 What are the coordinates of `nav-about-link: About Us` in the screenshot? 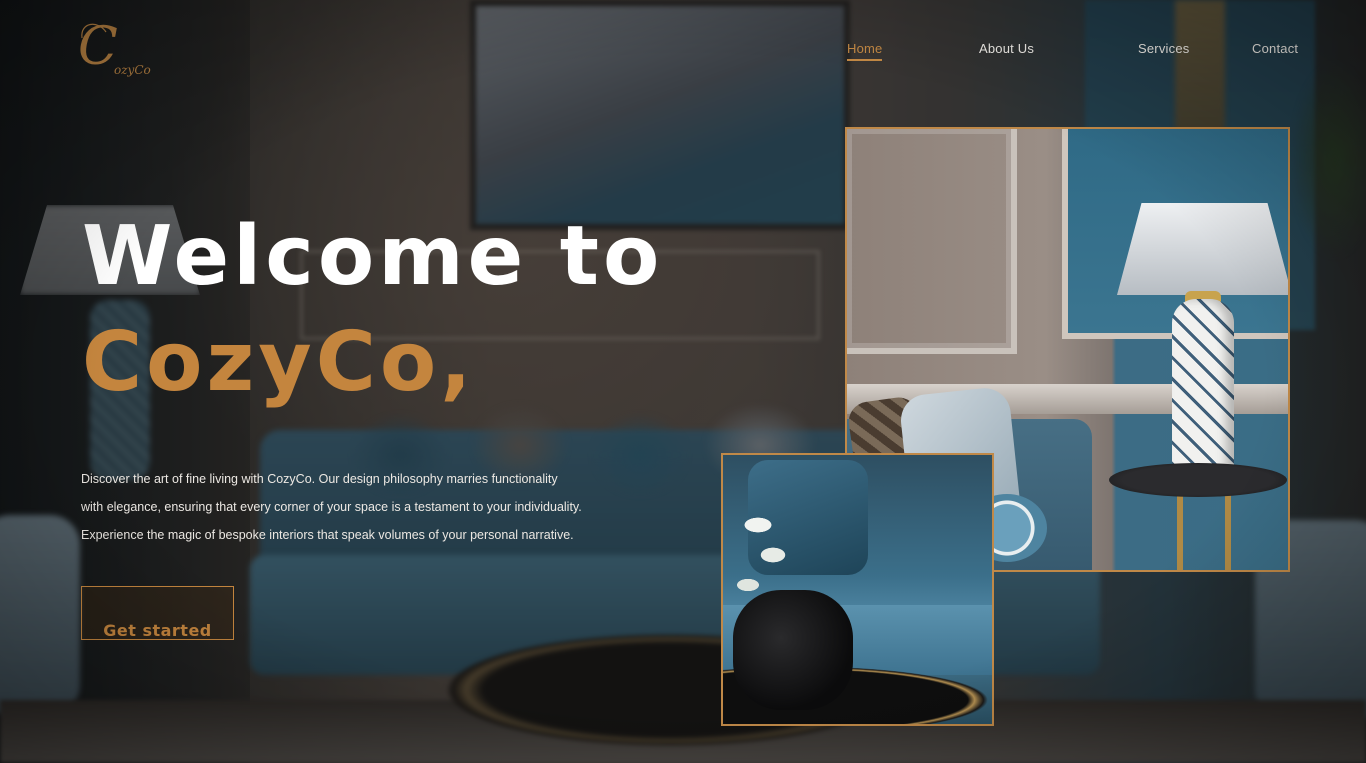 It's located at (1006, 48).